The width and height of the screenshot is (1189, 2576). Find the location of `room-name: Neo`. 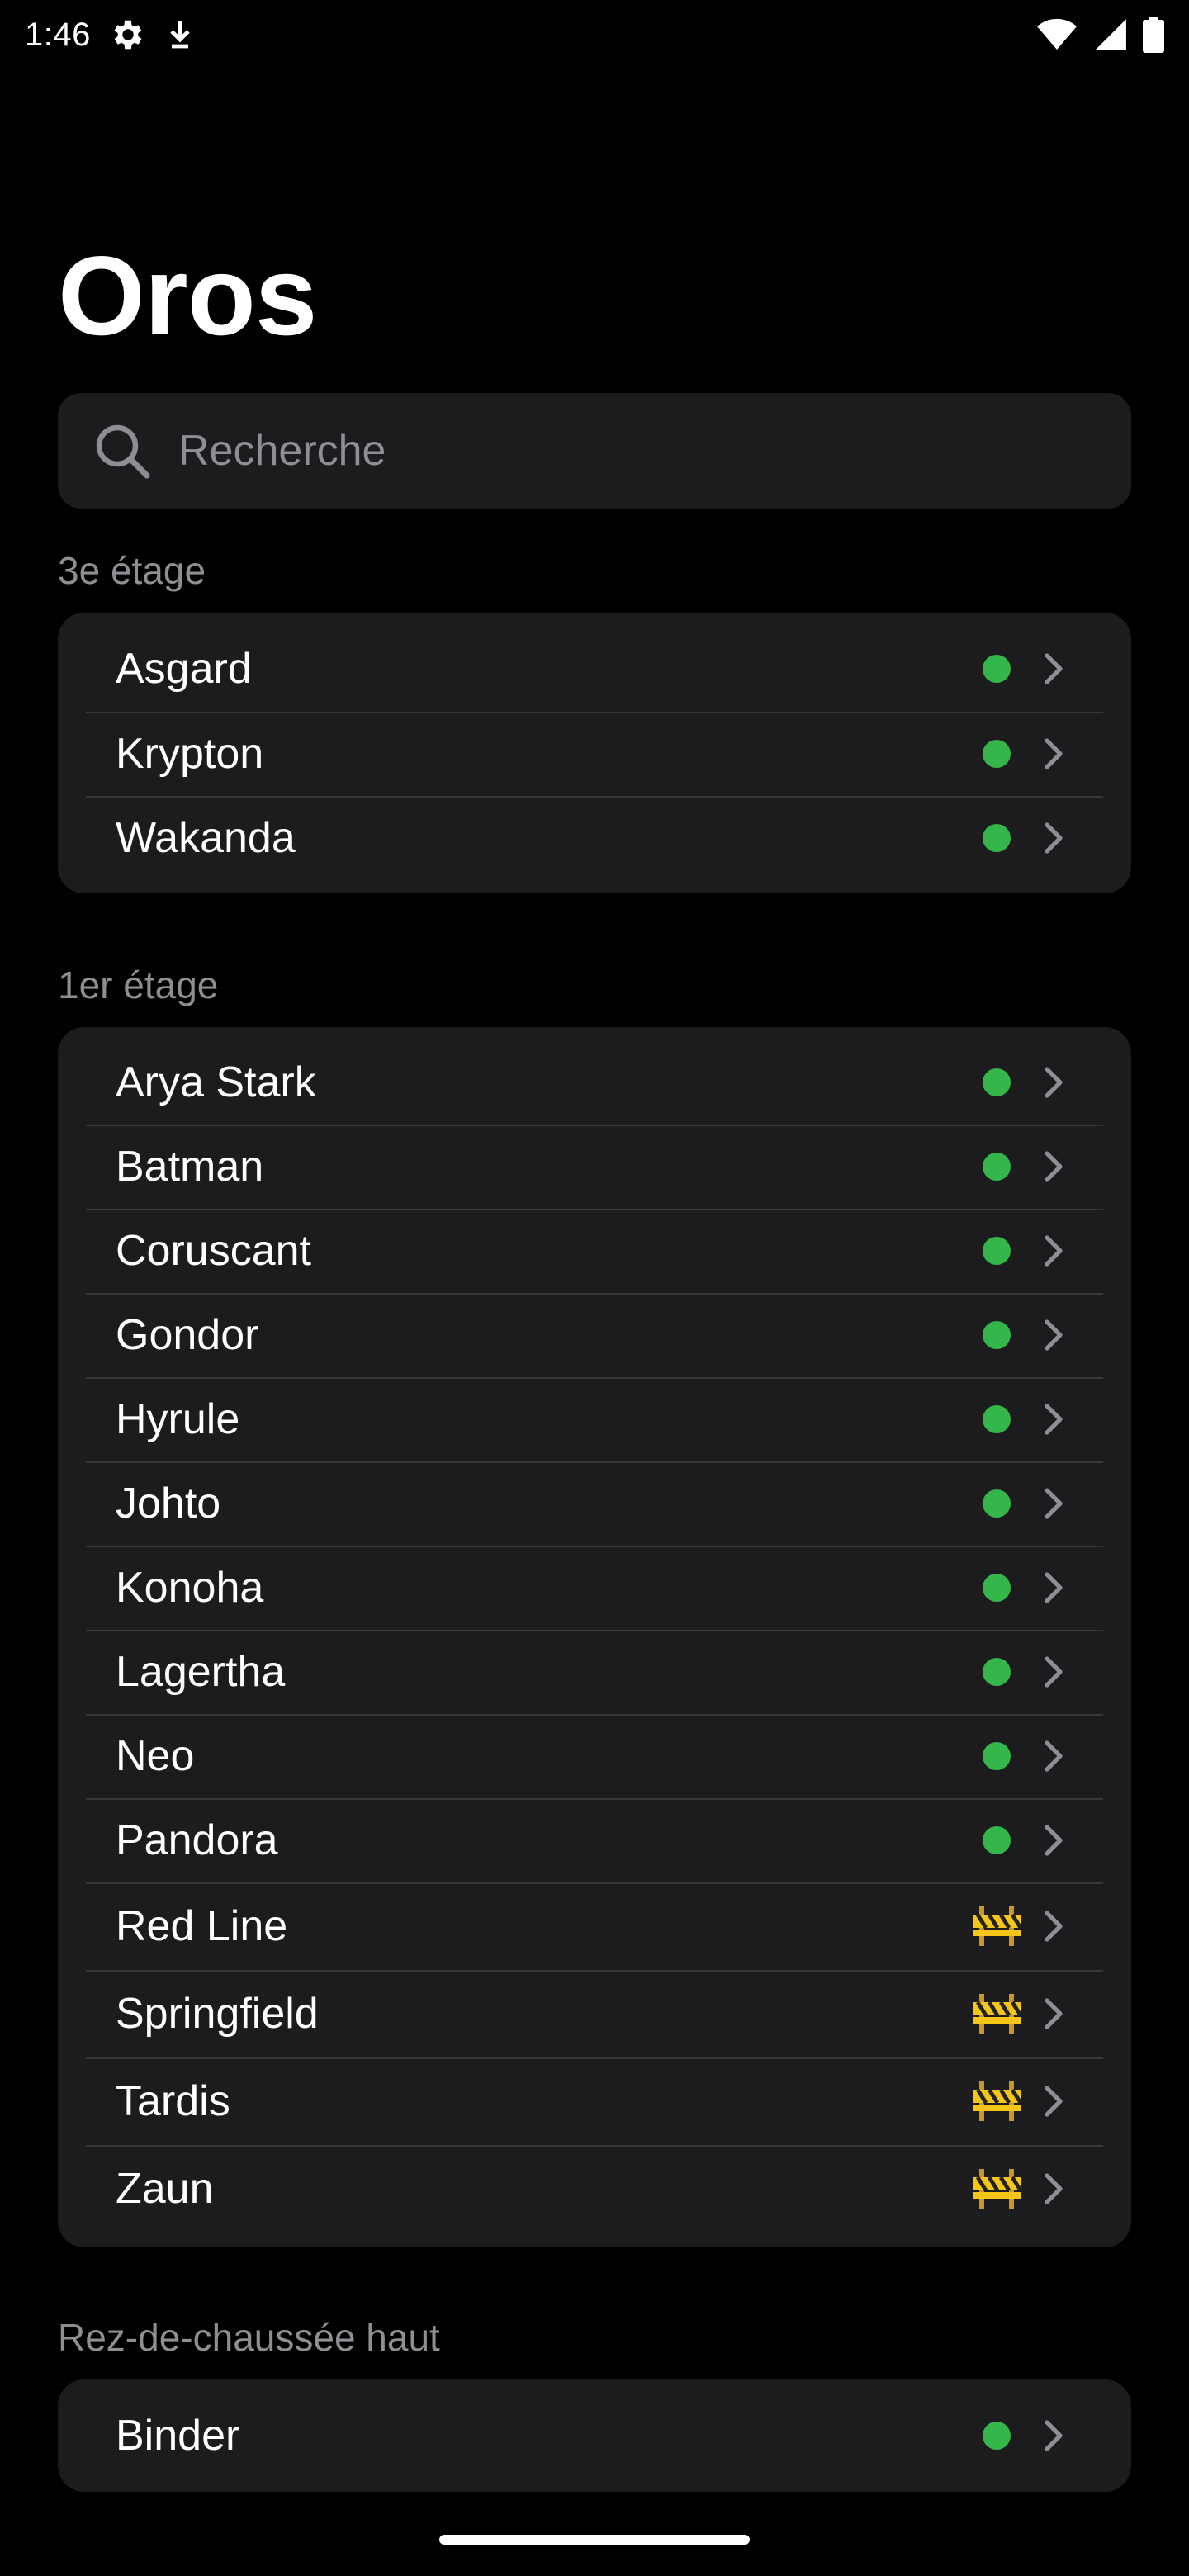

room-name: Neo is located at coordinates (155, 1756).